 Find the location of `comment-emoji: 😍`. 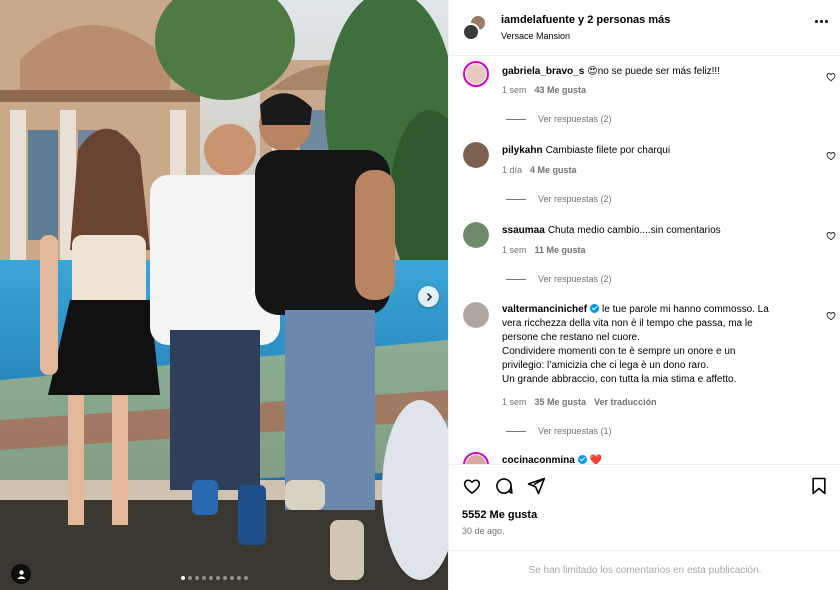

comment-emoji: 😍 is located at coordinates (592, 71).